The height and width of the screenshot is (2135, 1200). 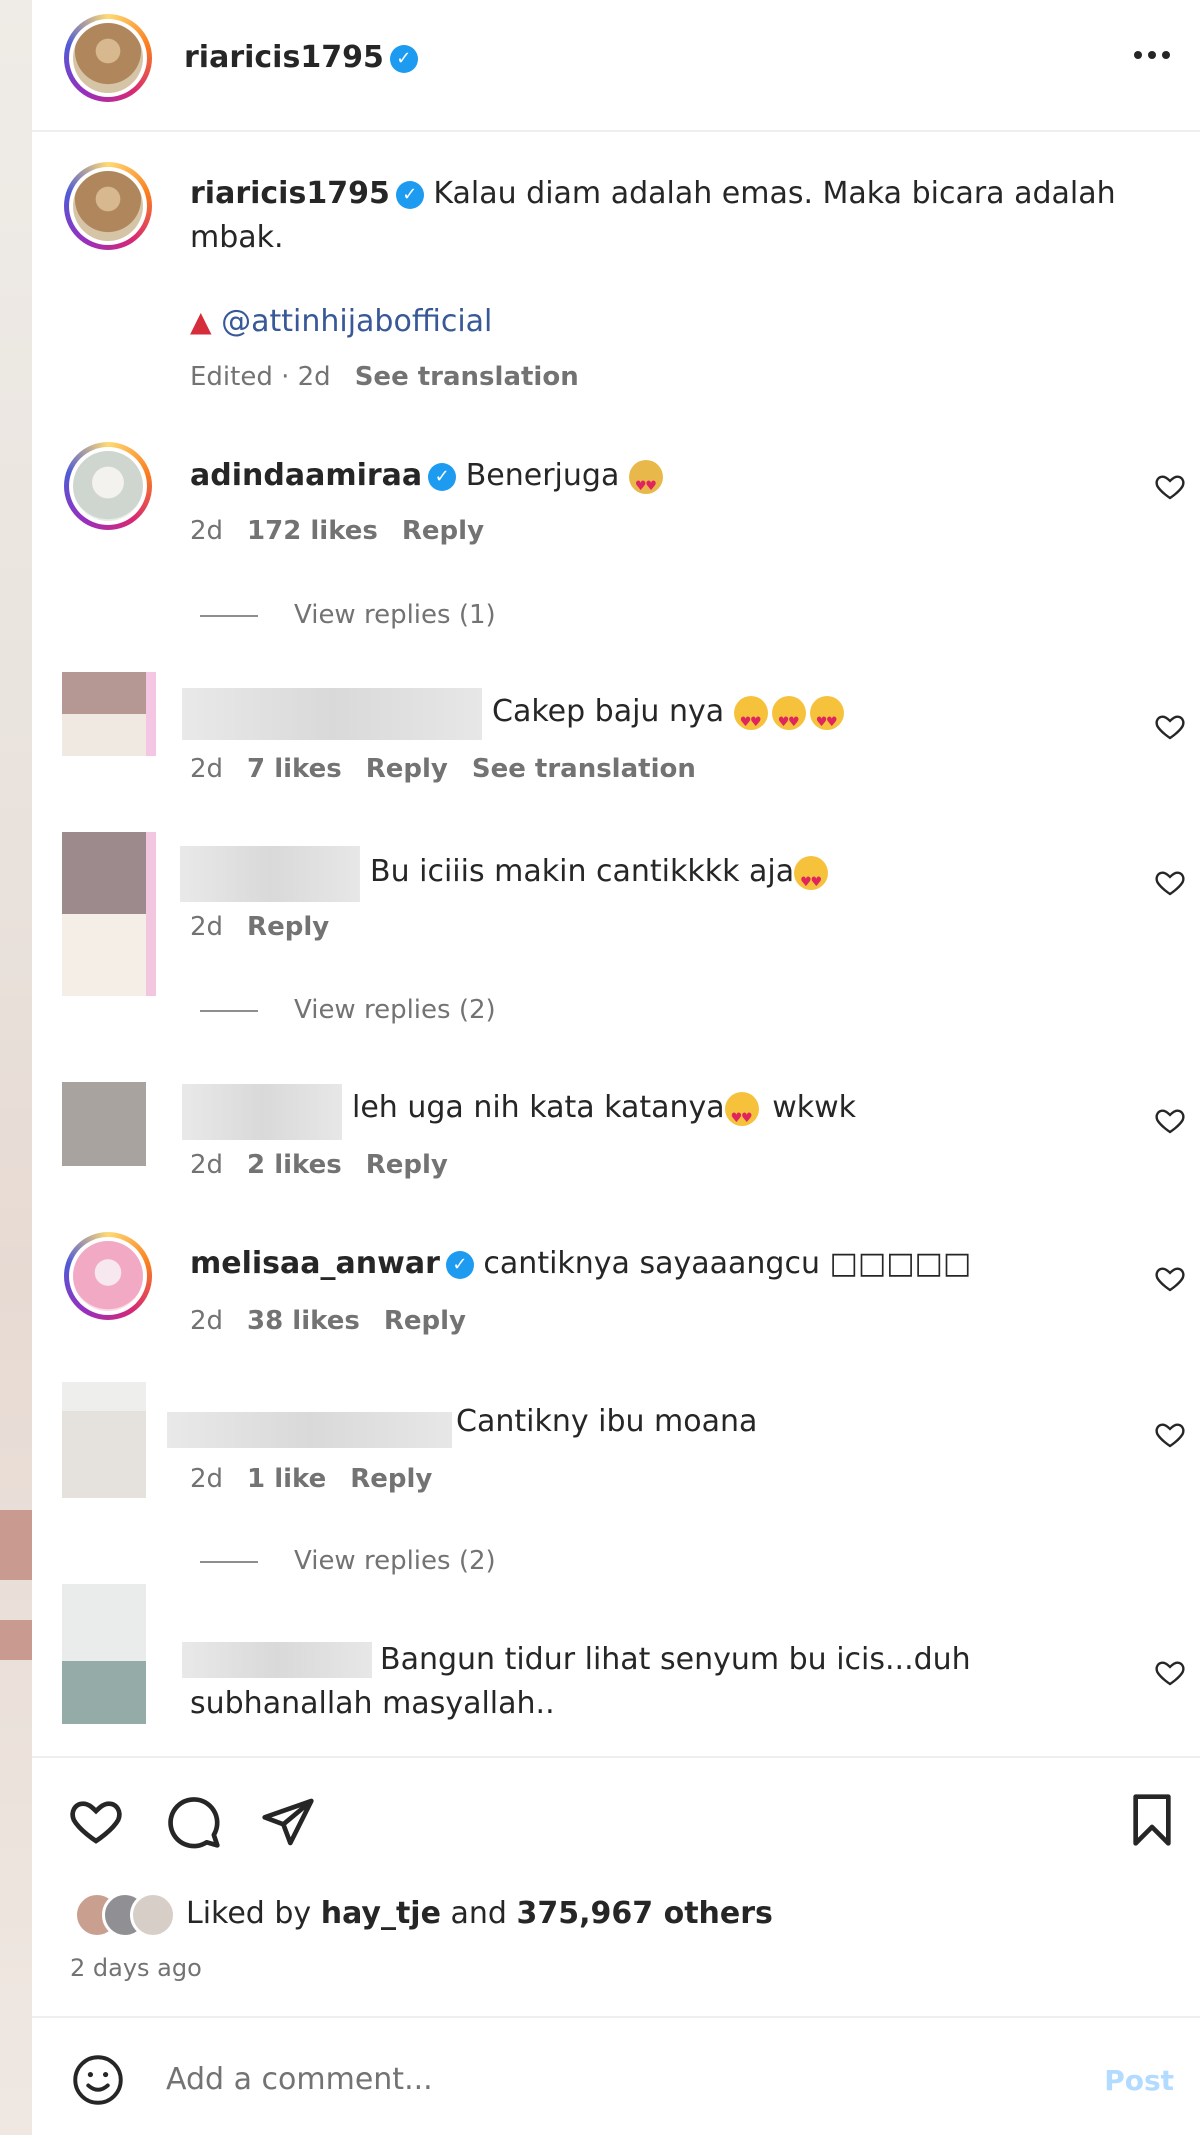 I want to click on liker-avatar, so click(x=153, y=1915).